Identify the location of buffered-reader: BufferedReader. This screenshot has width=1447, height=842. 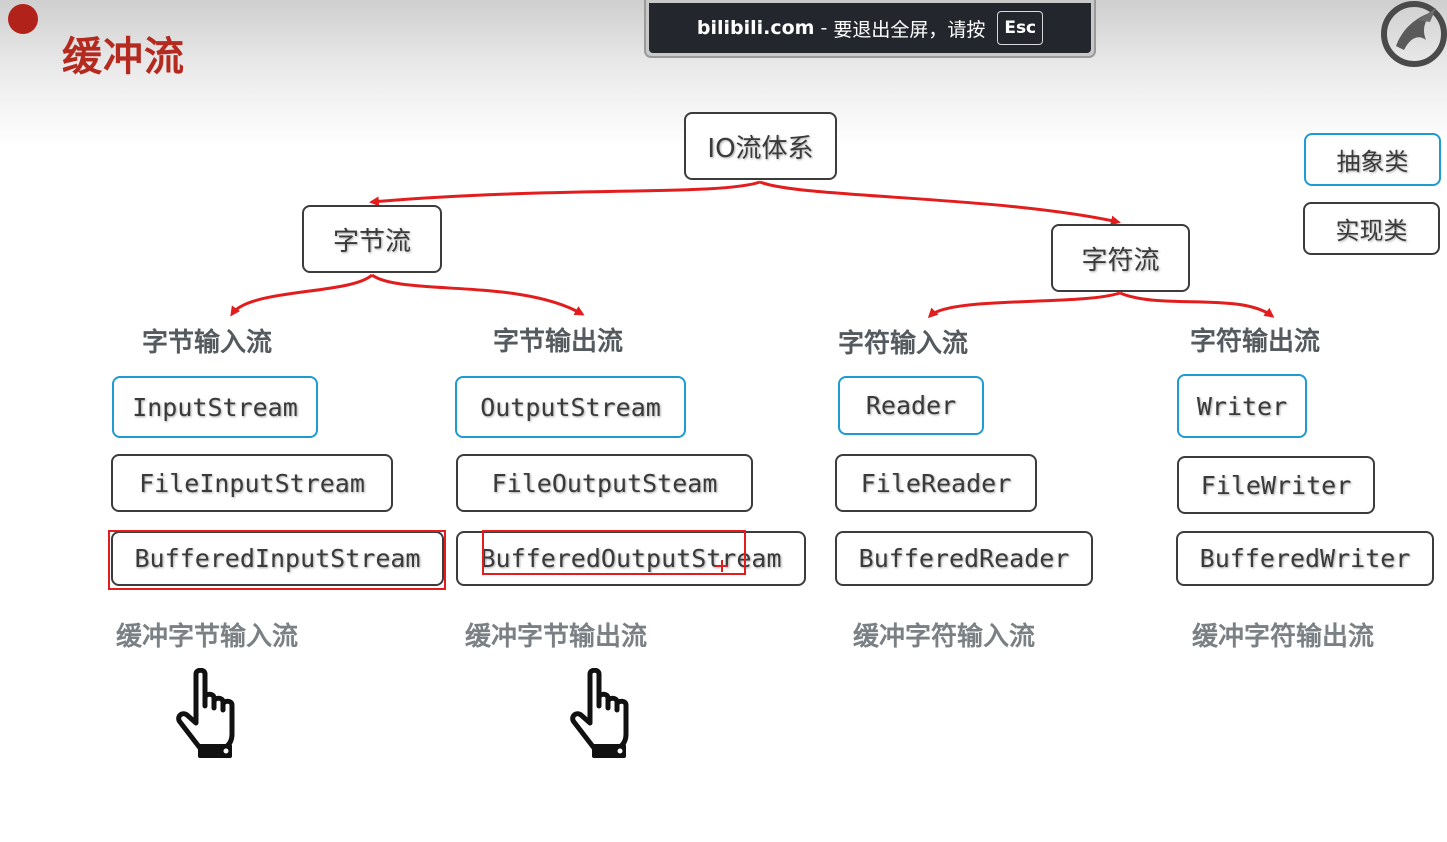
(964, 558).